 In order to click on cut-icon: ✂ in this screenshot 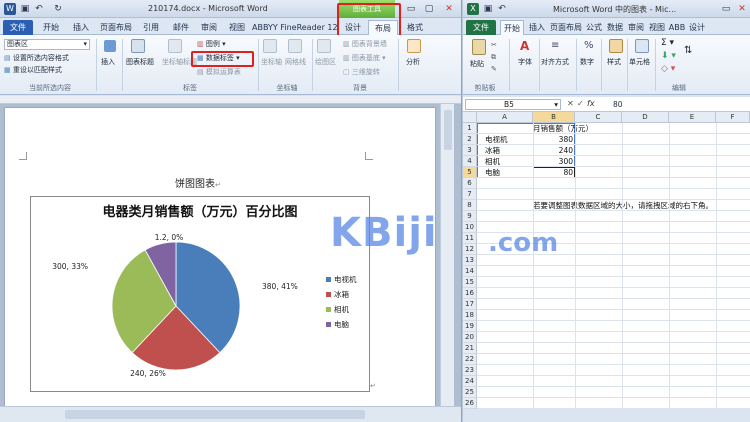, I will do `click(494, 45)`.